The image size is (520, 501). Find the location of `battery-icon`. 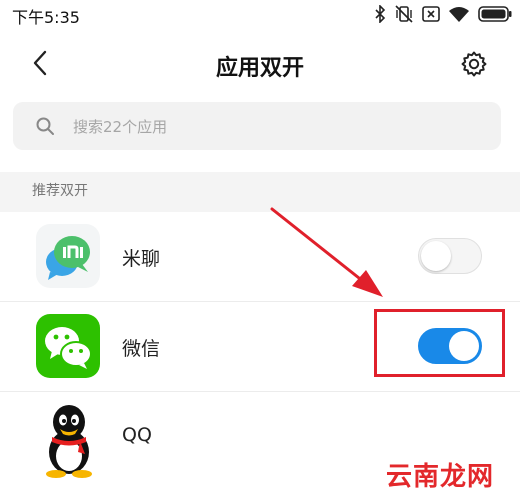

battery-icon is located at coordinates (495, 14).